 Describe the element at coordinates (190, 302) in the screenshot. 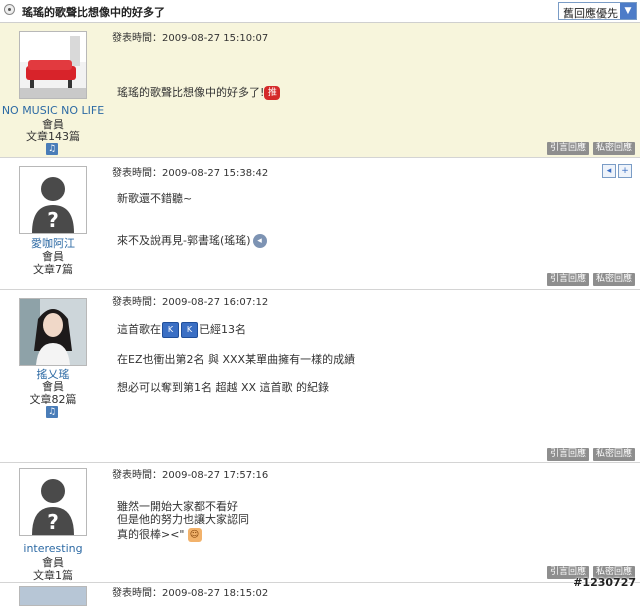

I see `post-time: 發表時間：2009-08-27 16:07:12` at that location.